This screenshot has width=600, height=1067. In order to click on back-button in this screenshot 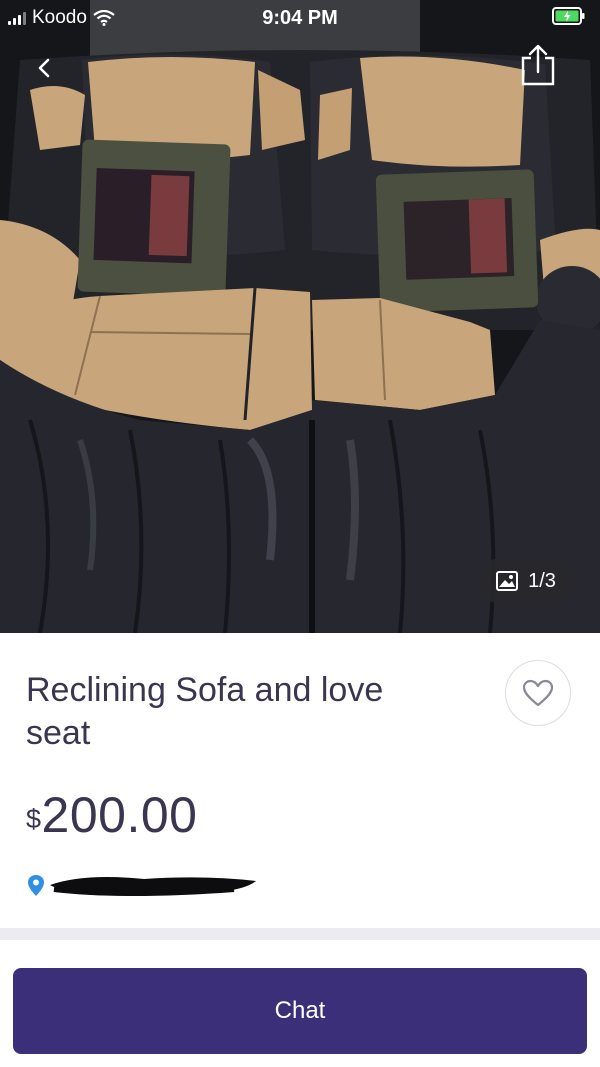, I will do `click(44, 68)`.